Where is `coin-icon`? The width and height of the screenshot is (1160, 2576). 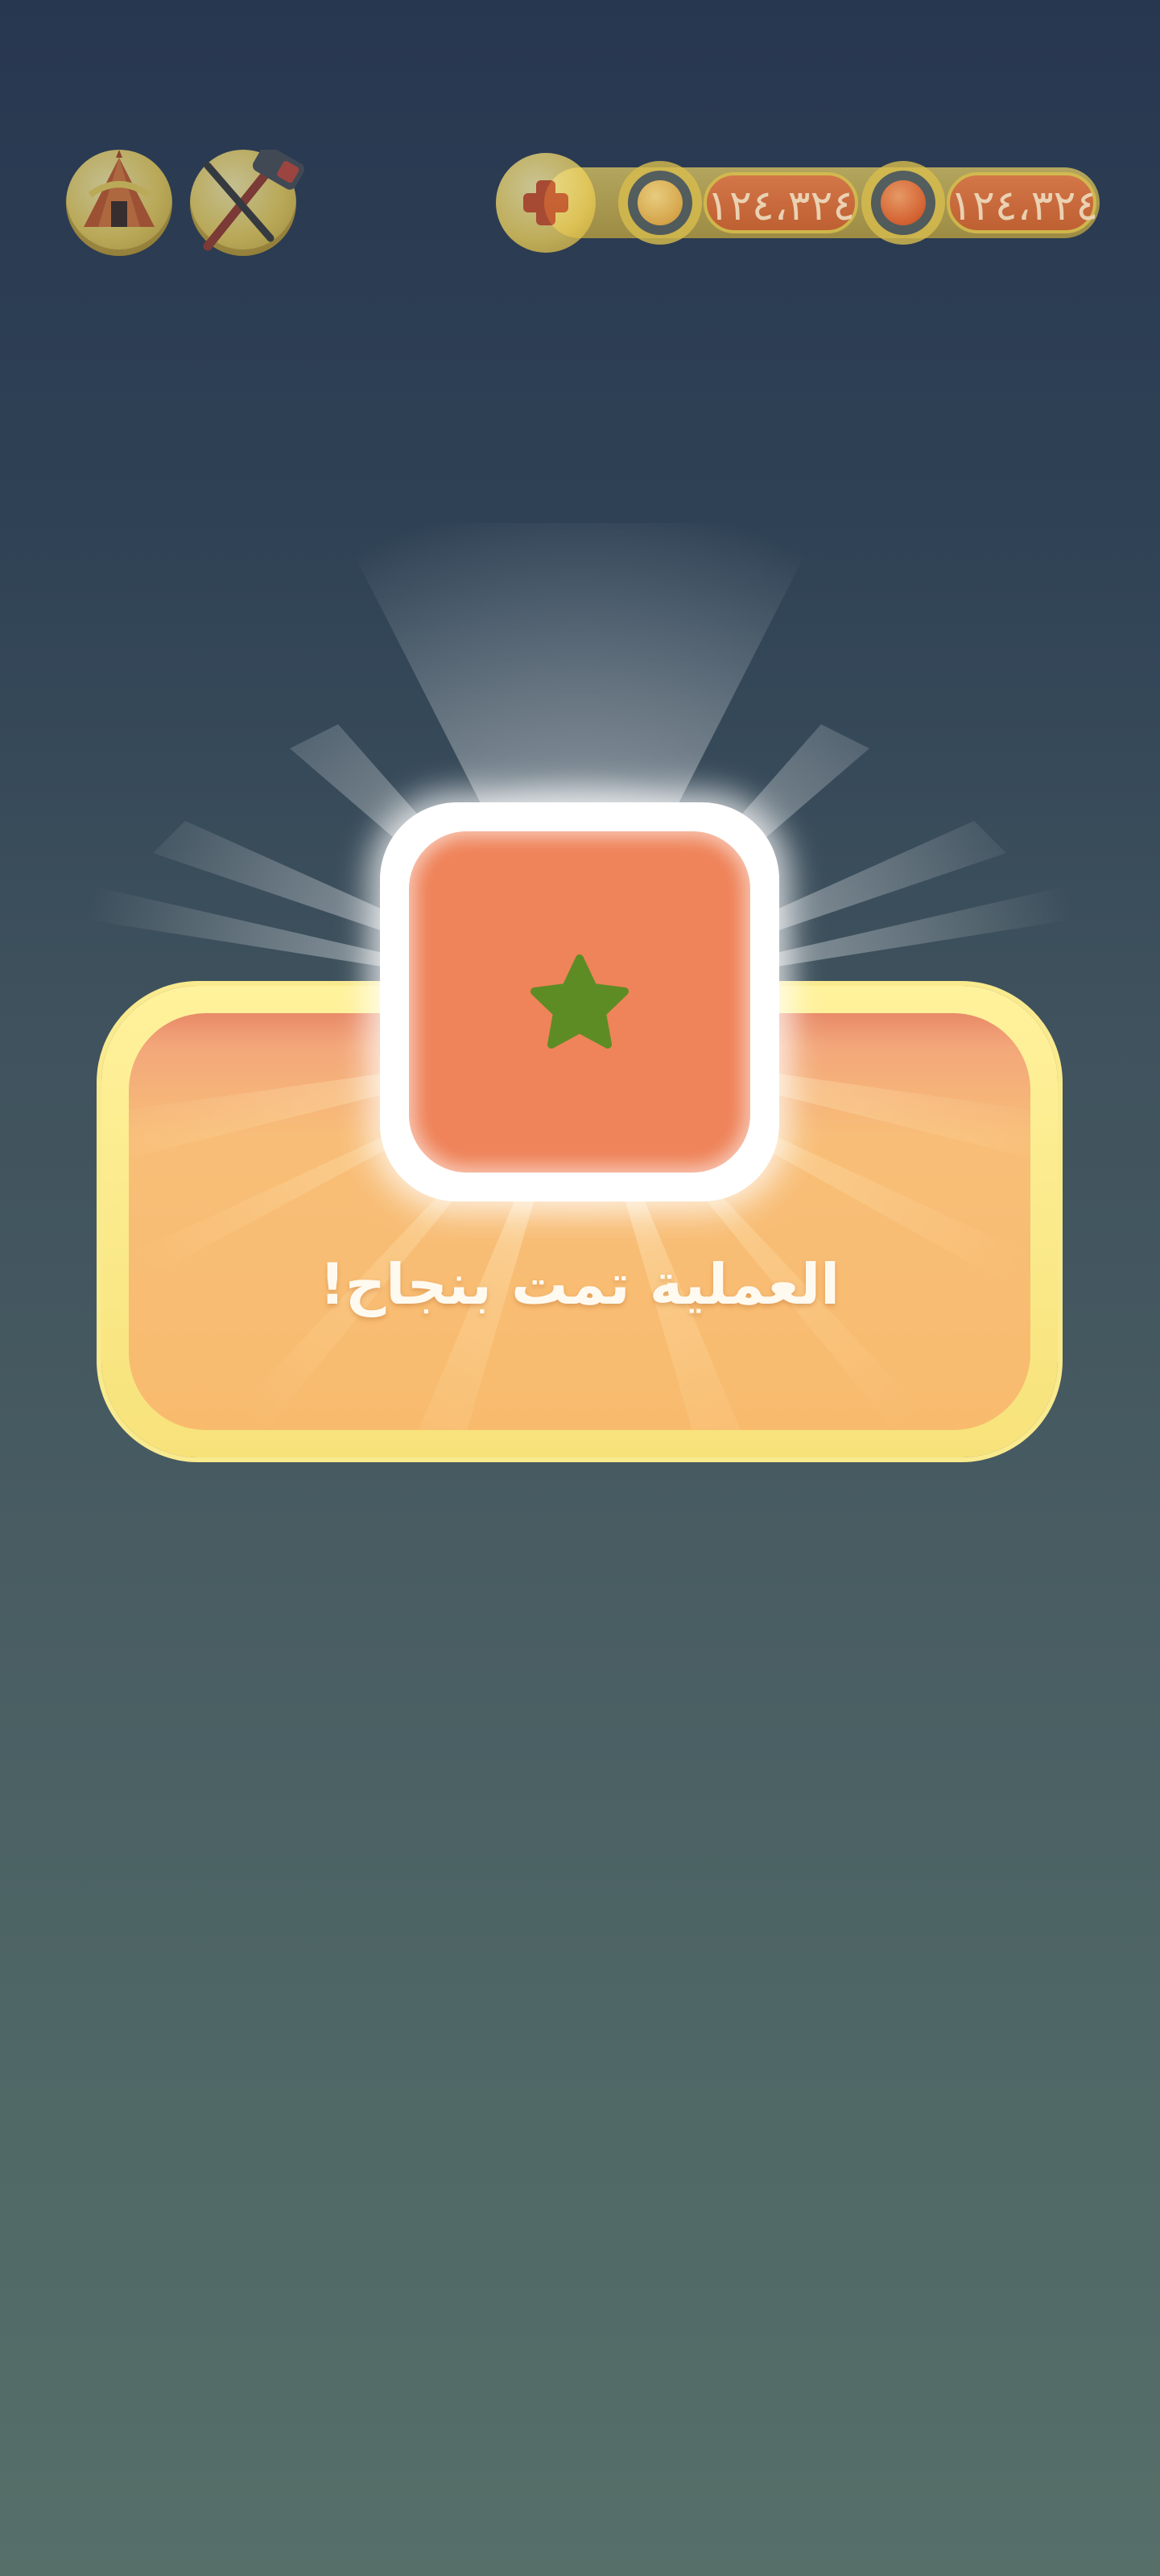 coin-icon is located at coordinates (660, 202).